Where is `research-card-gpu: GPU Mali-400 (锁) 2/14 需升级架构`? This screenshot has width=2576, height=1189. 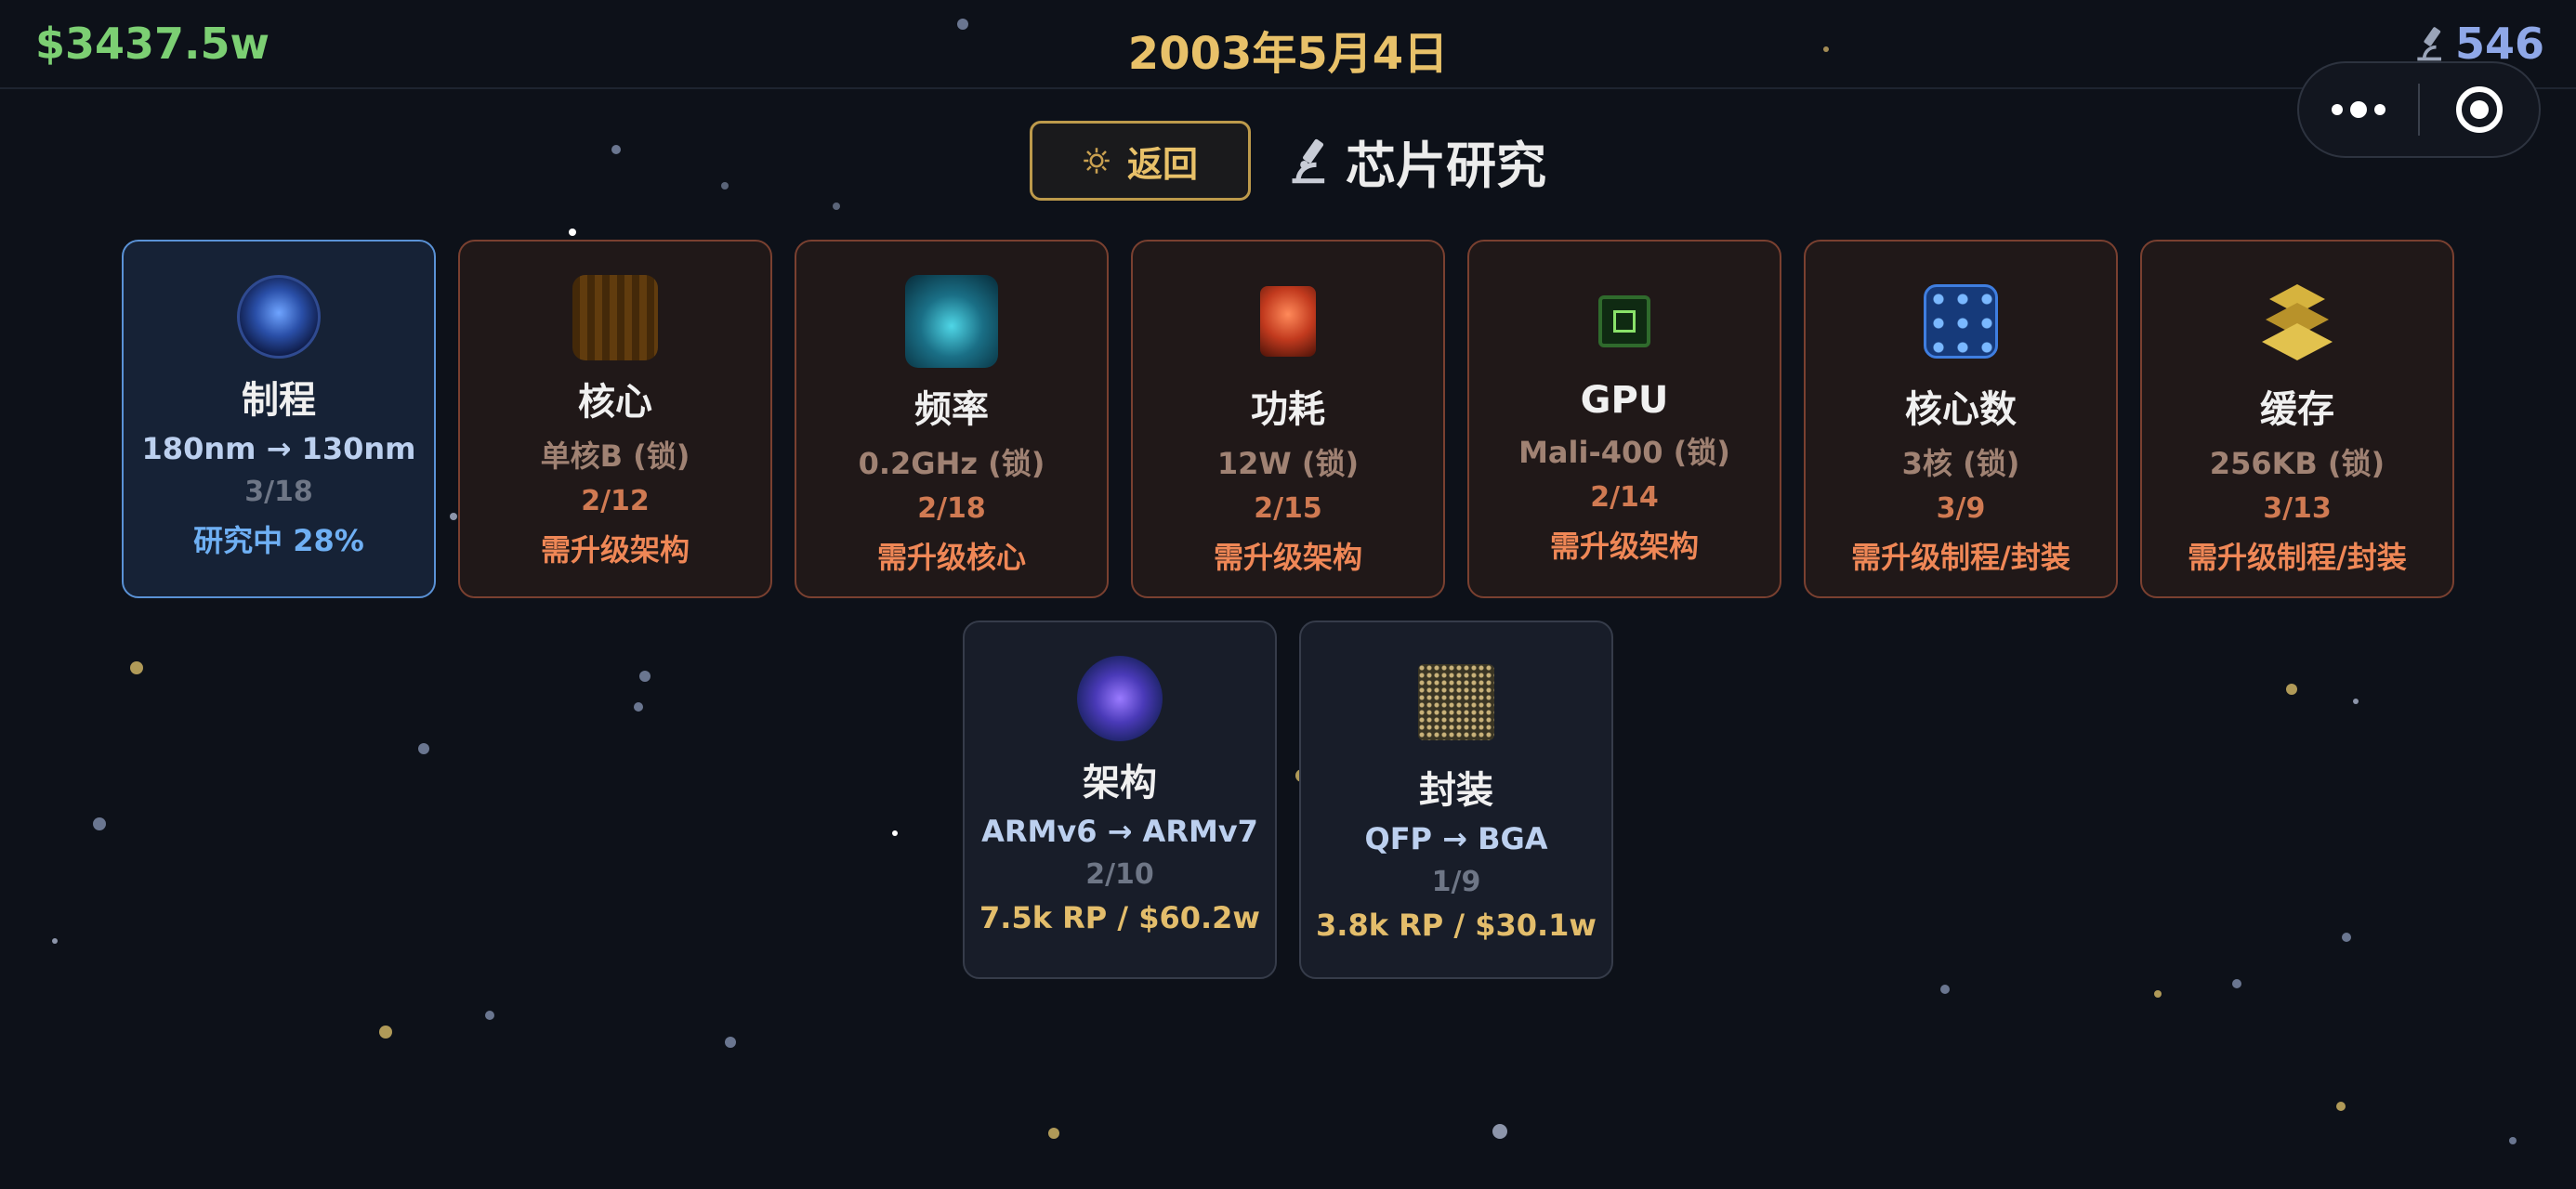 research-card-gpu: GPU Mali-400 (锁) 2/14 需升级架构 is located at coordinates (1624, 419).